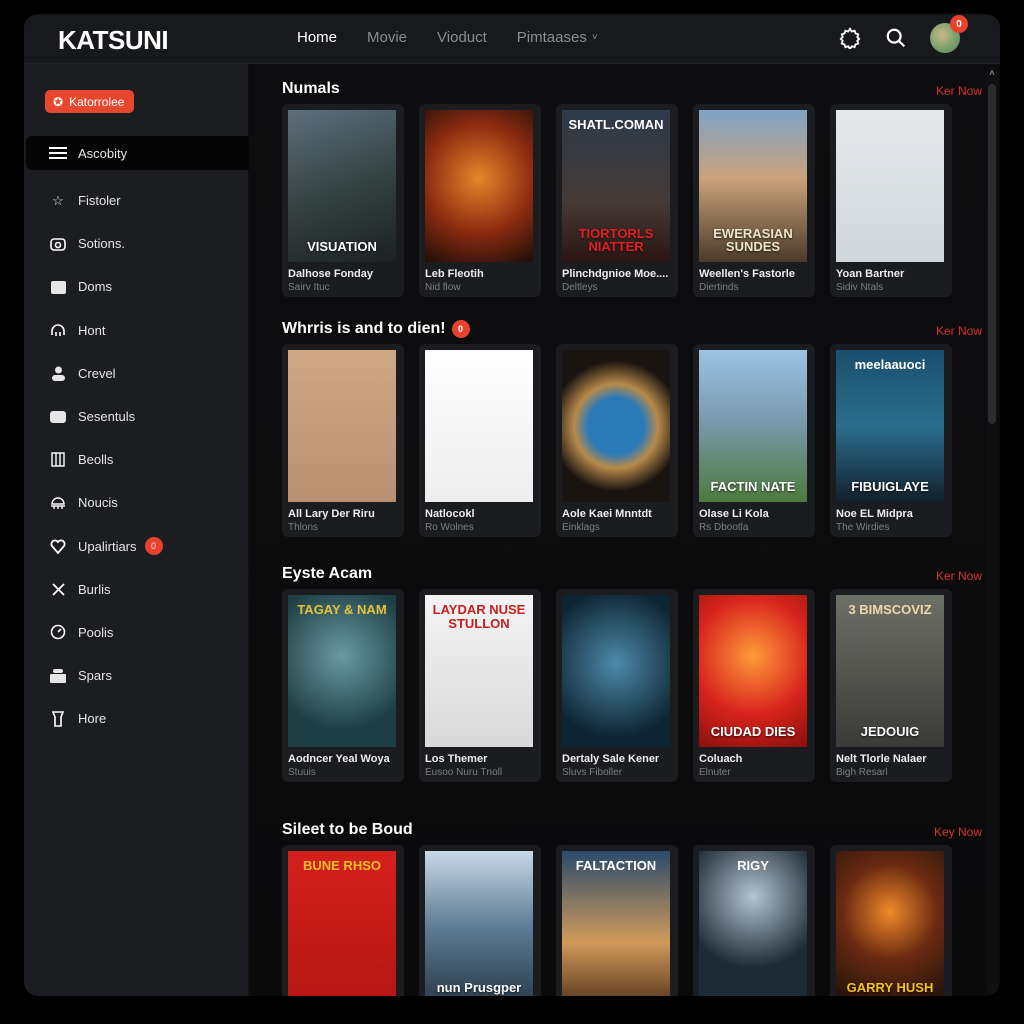 The width and height of the screenshot is (1024, 1024). I want to click on scrollbar: ˄, so click(992, 530).